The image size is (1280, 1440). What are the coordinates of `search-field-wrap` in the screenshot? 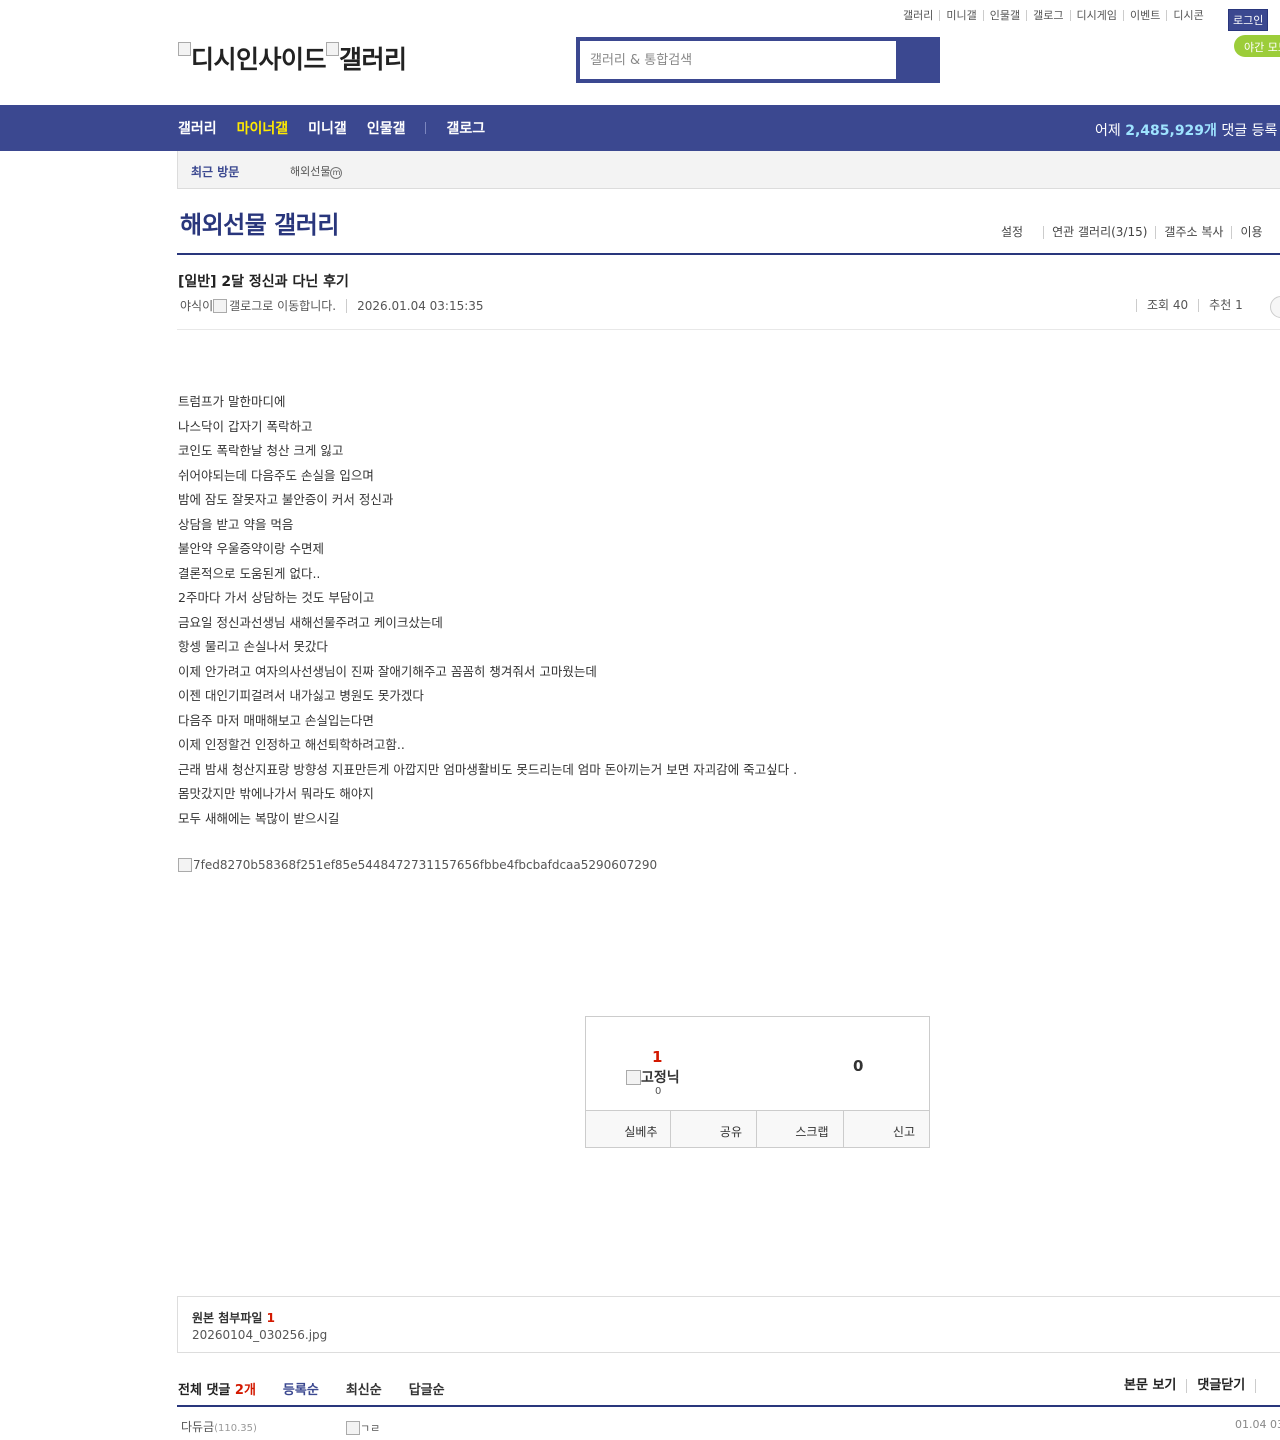 It's located at (738, 60).